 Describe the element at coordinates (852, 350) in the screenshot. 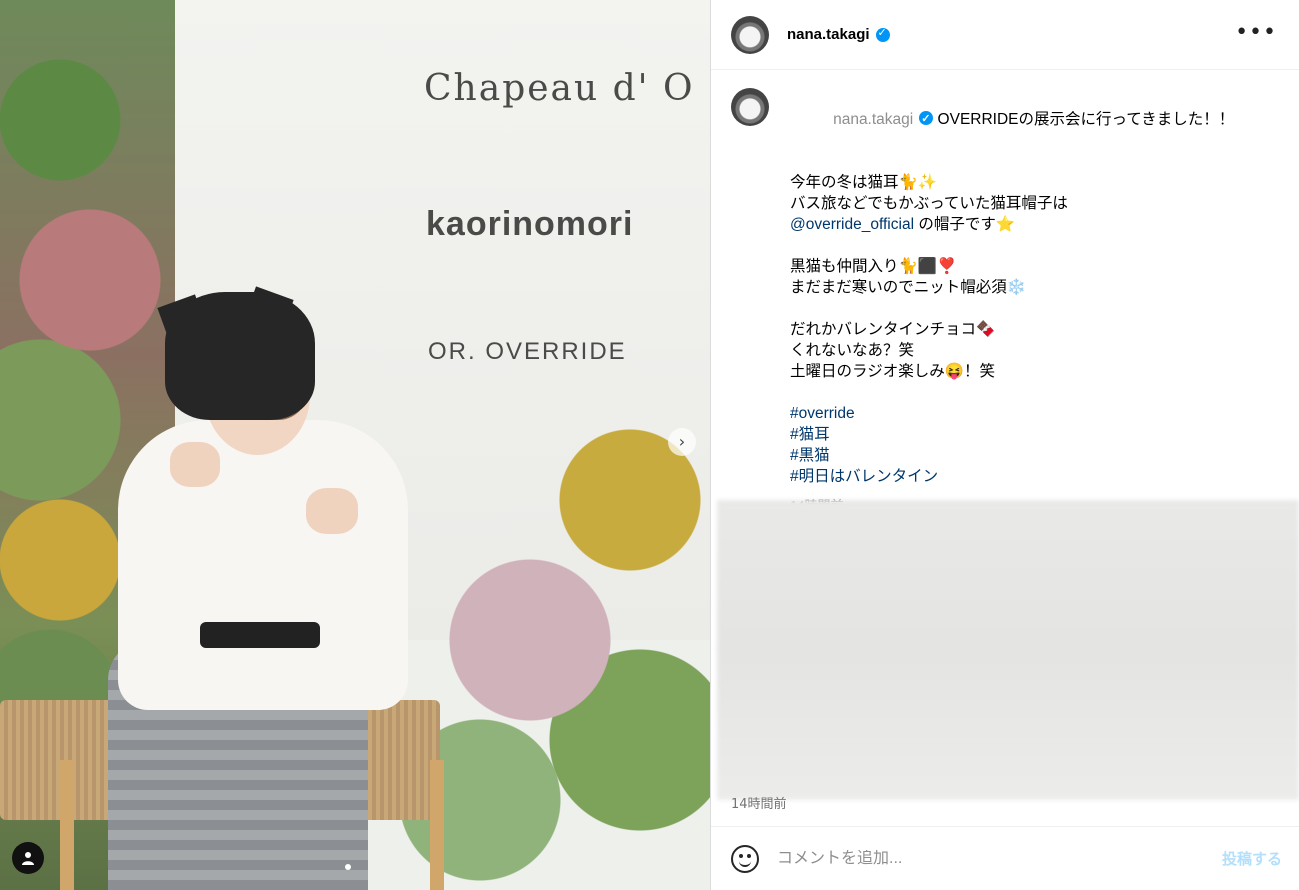

I see `caption-line: くれないなあ？笑` at that location.